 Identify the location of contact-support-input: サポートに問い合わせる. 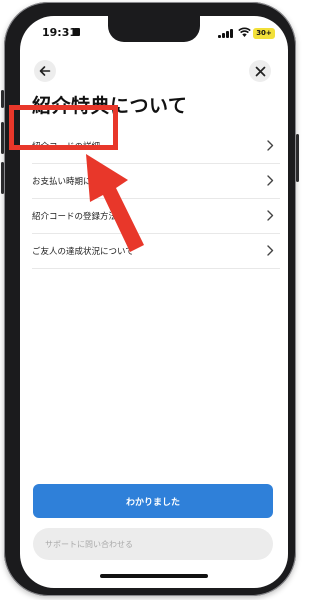
(153, 544).